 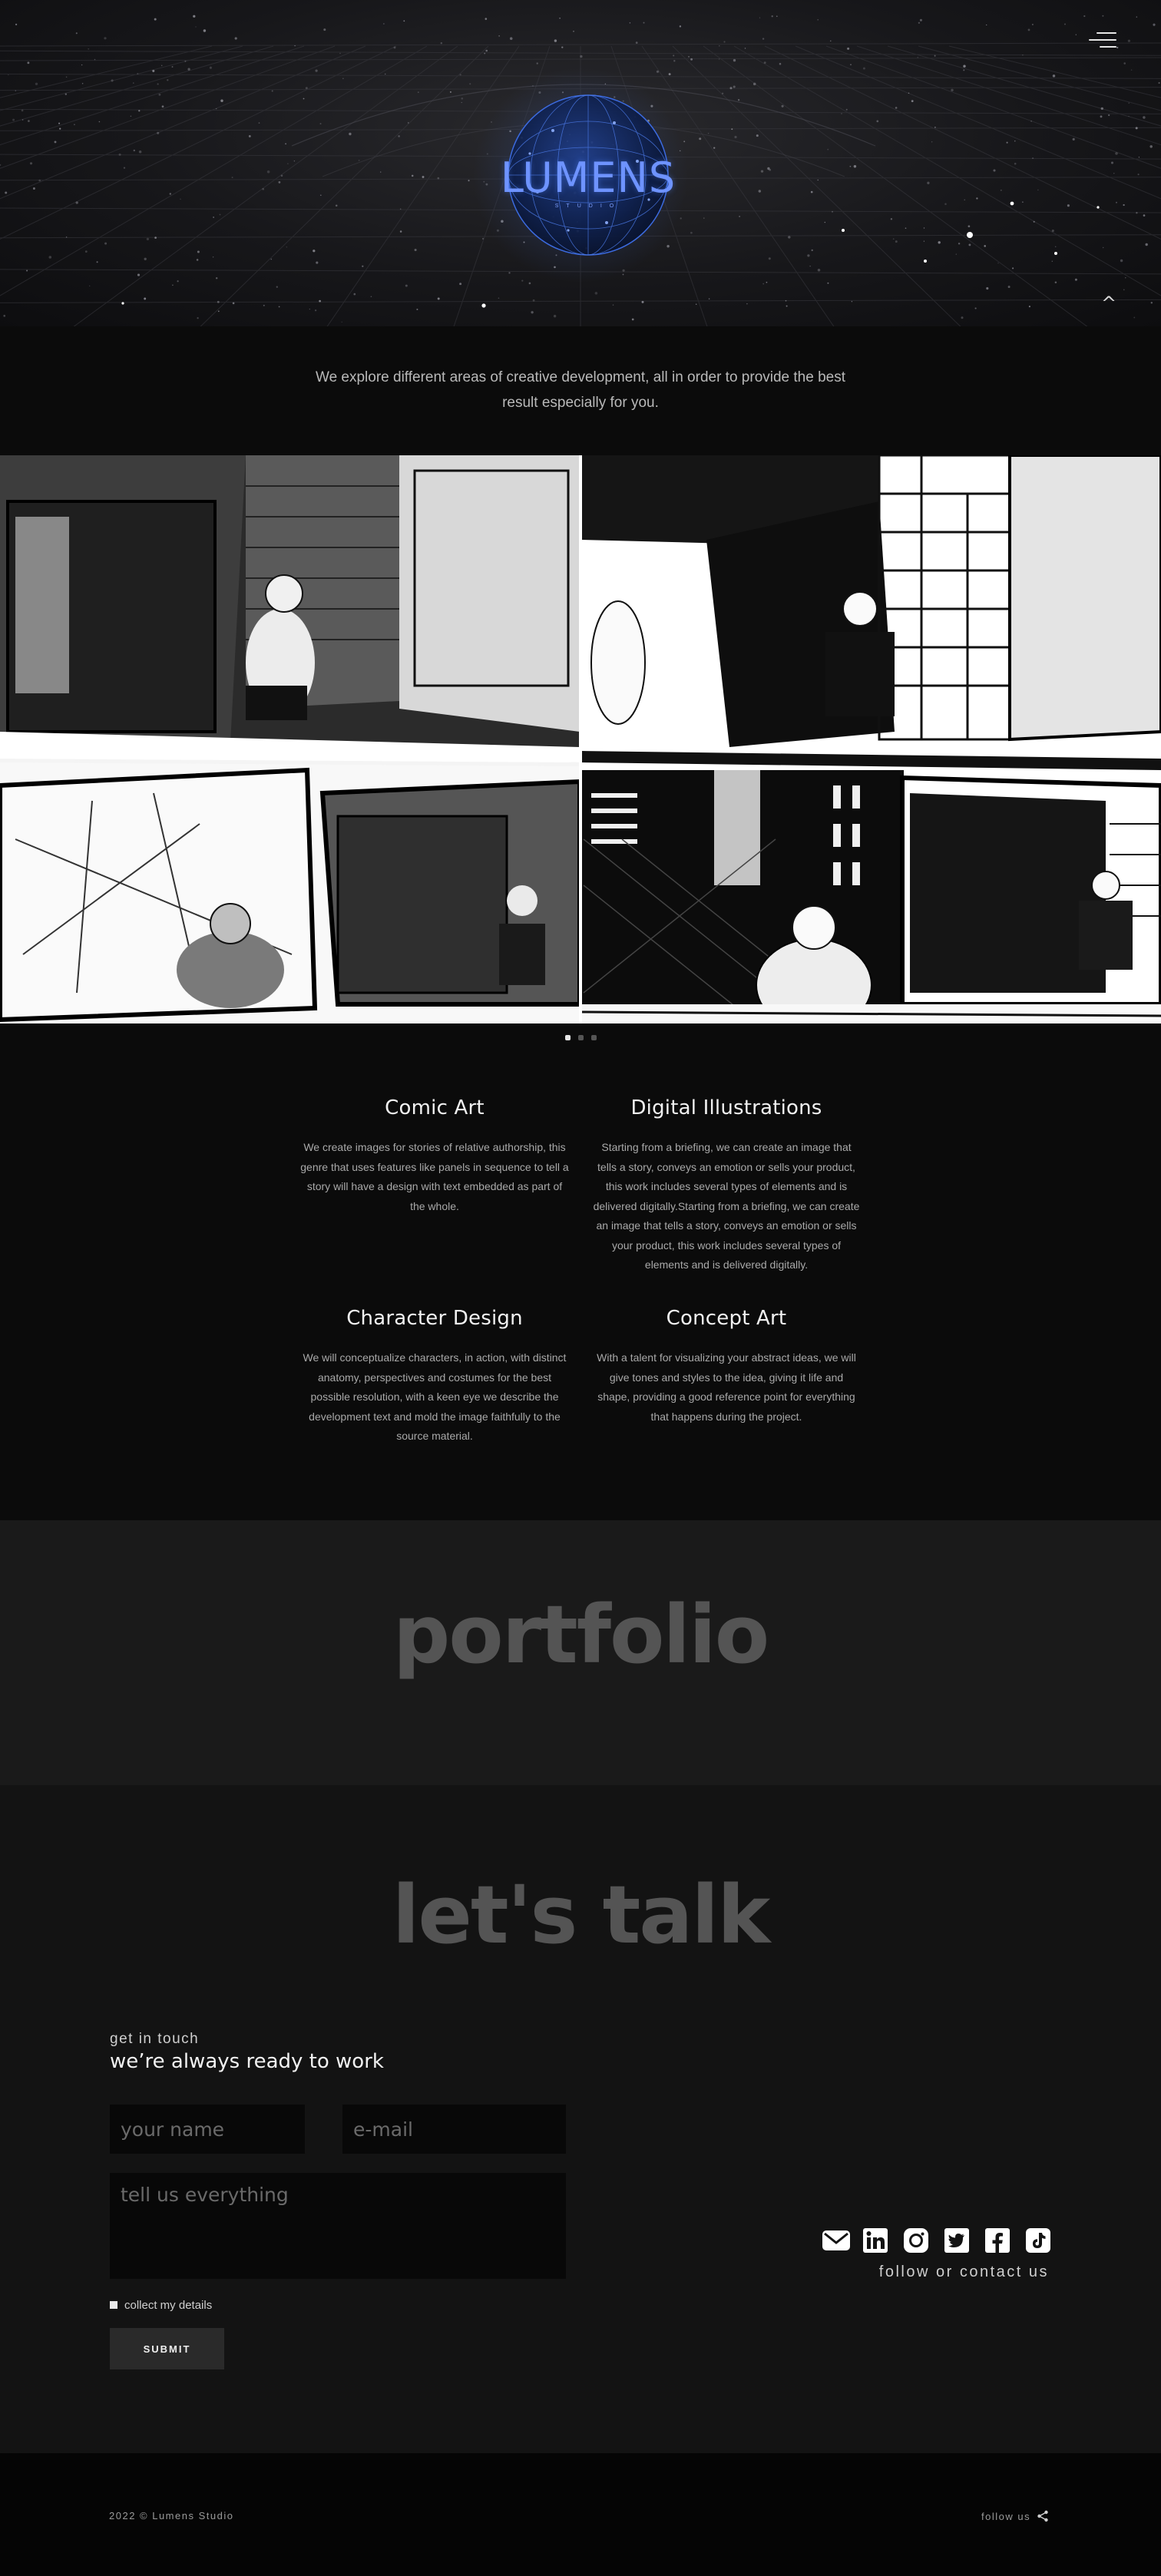 I want to click on submit-button: SUBMIT, so click(x=167, y=2348).